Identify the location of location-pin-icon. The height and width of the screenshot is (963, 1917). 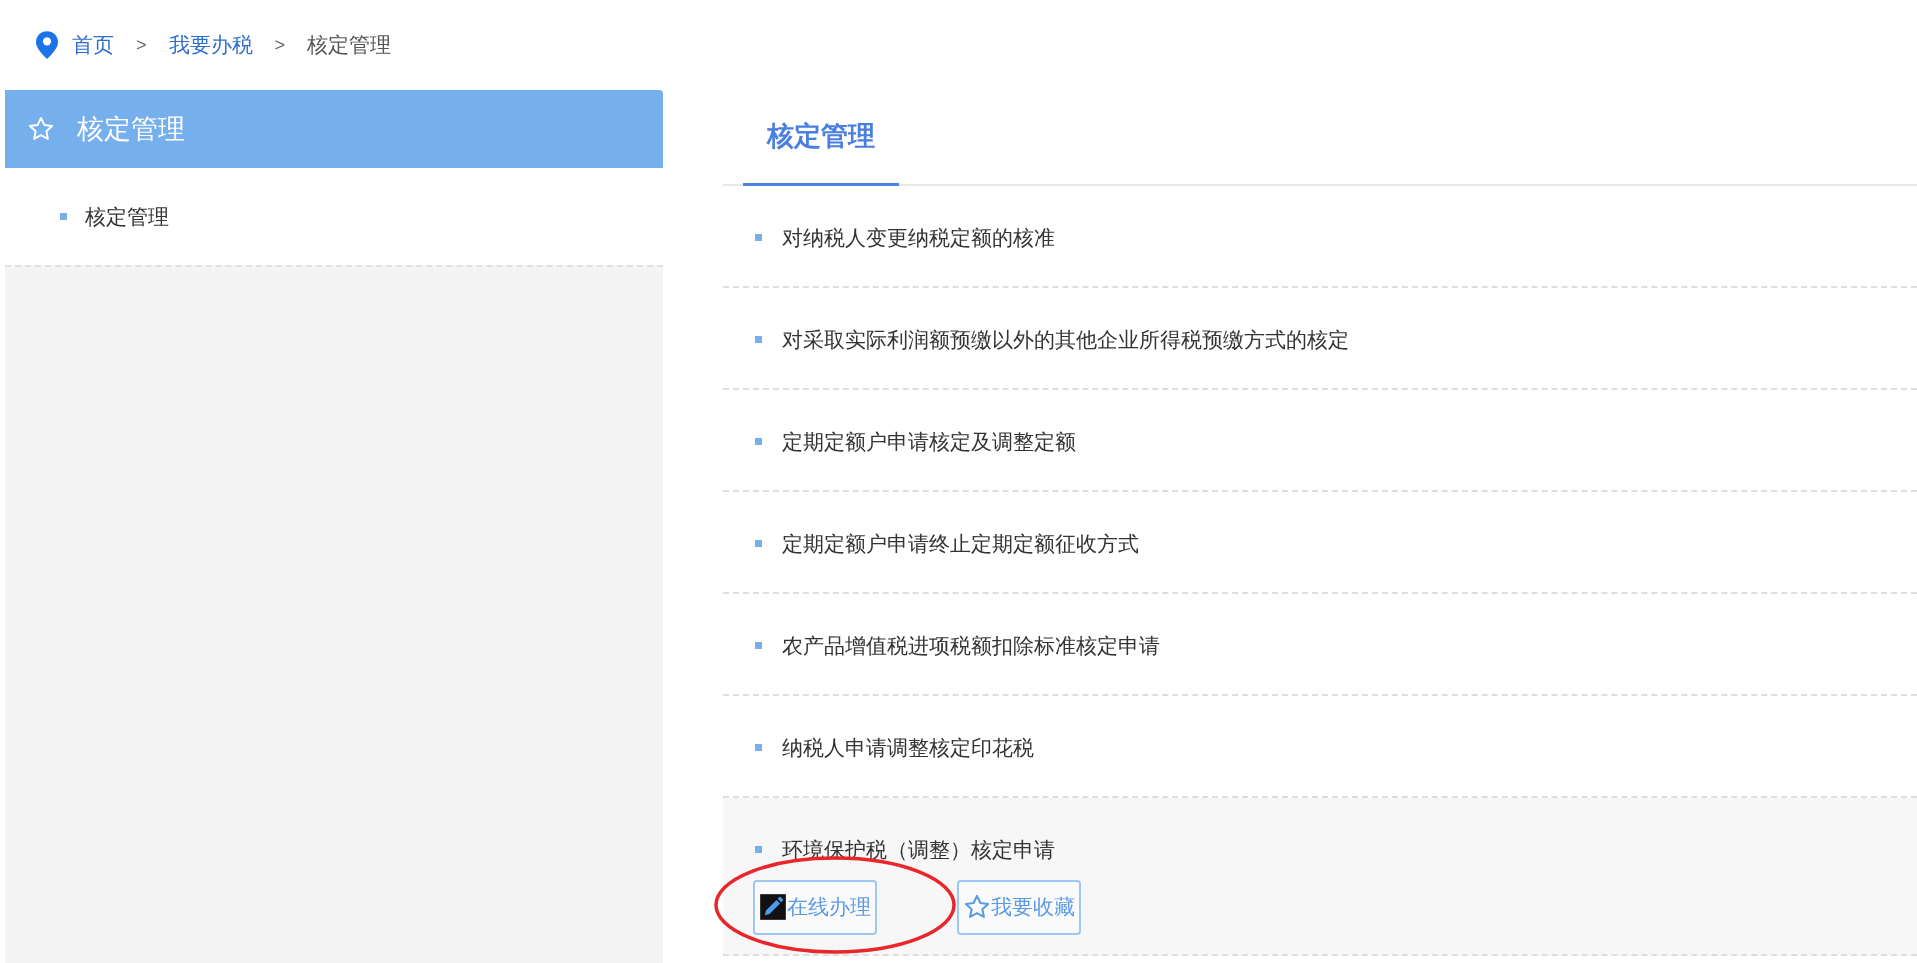
(47, 45).